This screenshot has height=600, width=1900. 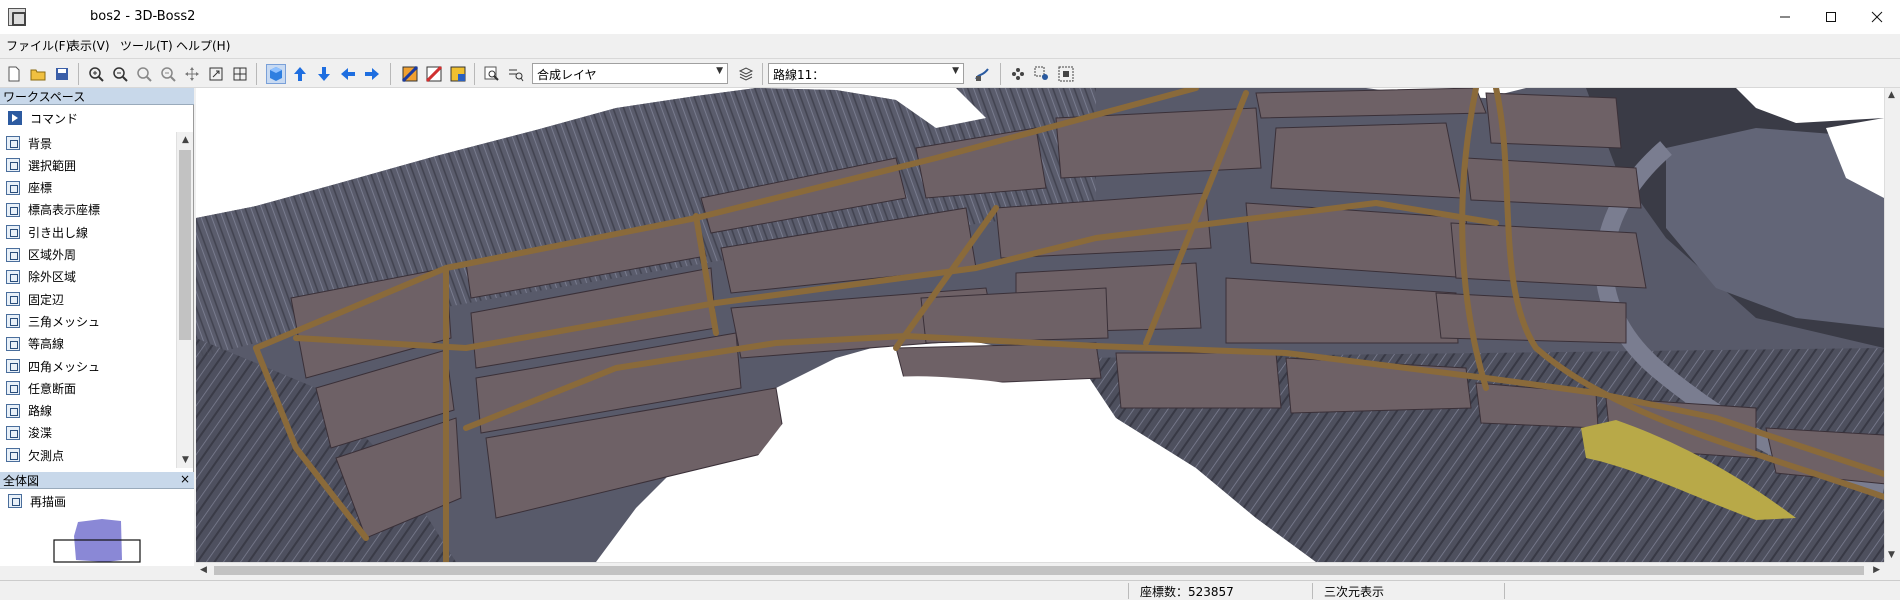 I want to click on workspace-item: 背景, so click(x=87, y=143).